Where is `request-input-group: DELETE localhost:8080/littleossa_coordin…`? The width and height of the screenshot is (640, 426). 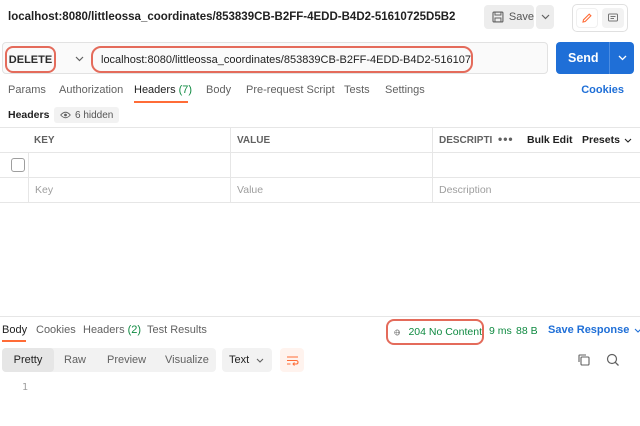
request-input-group: DELETE localhost:8080/littleossa_coordin… is located at coordinates (275, 58).